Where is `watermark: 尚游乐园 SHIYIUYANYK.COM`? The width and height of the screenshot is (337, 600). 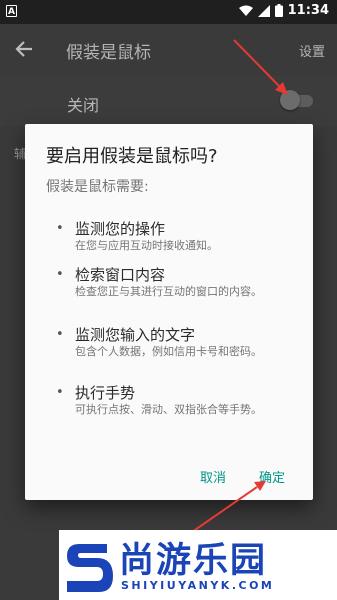
watermark: 尚游乐园 SHIYIUYANYK.COM is located at coordinates (198, 565).